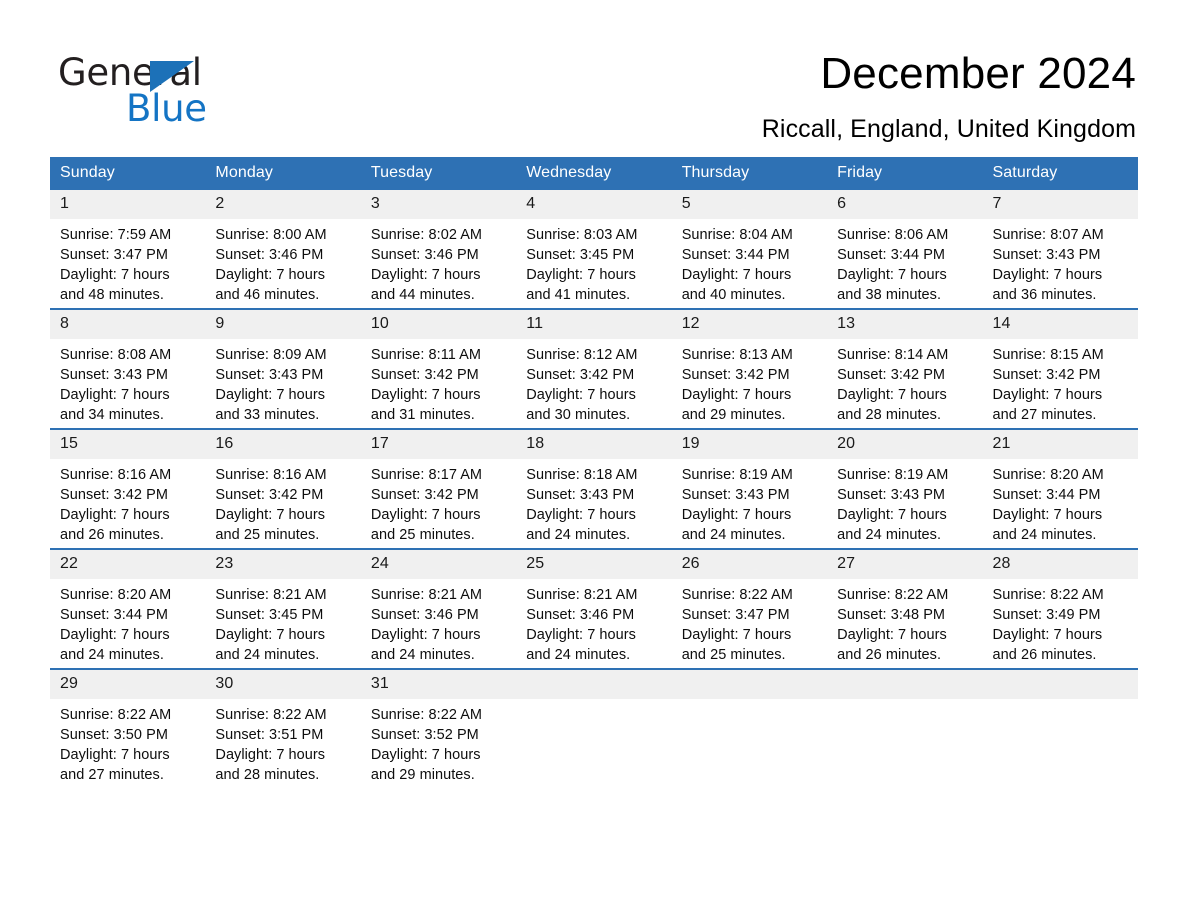 This screenshot has width=1188, height=918. Describe the element at coordinates (112, 775) in the screenshot. I see `daylight-text-line2: and 27 minutes.` at that location.